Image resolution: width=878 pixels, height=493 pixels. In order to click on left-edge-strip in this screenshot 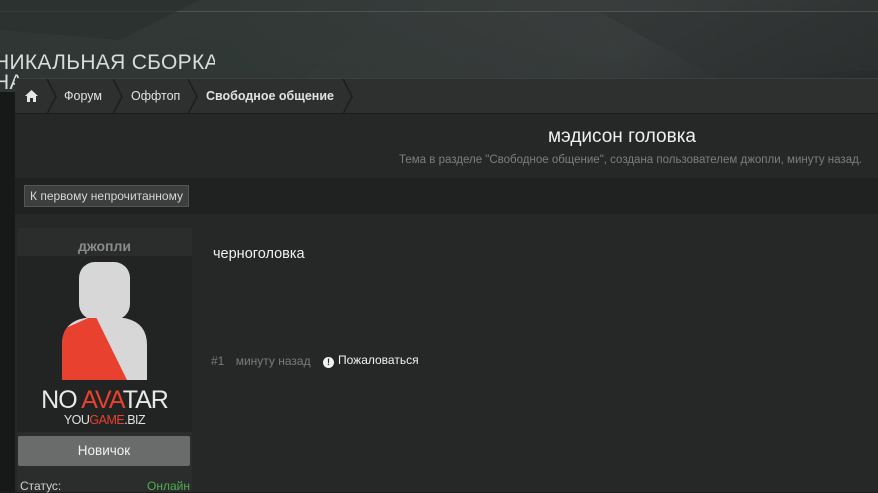, I will do `click(7, 292)`.